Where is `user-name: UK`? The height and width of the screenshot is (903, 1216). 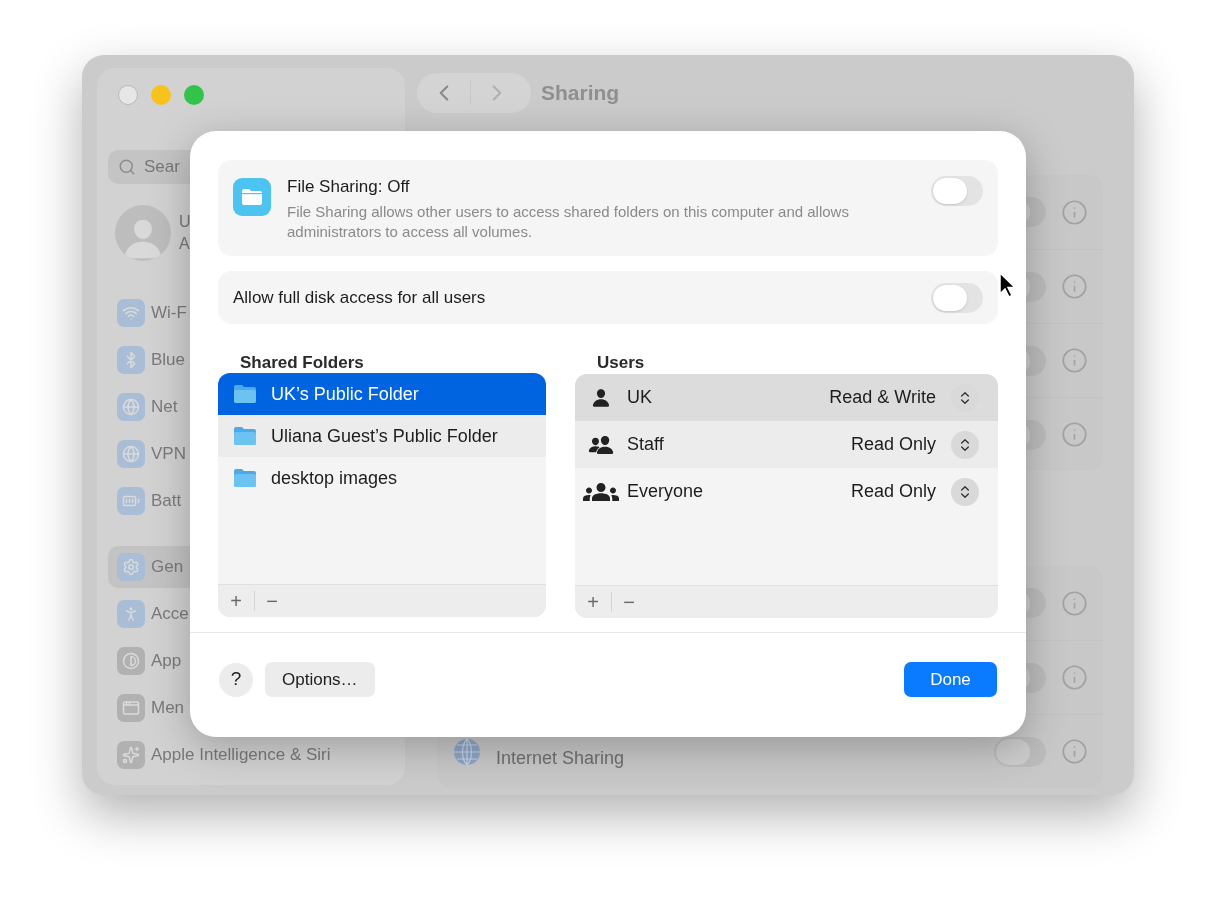 user-name: UK is located at coordinates (640, 397).